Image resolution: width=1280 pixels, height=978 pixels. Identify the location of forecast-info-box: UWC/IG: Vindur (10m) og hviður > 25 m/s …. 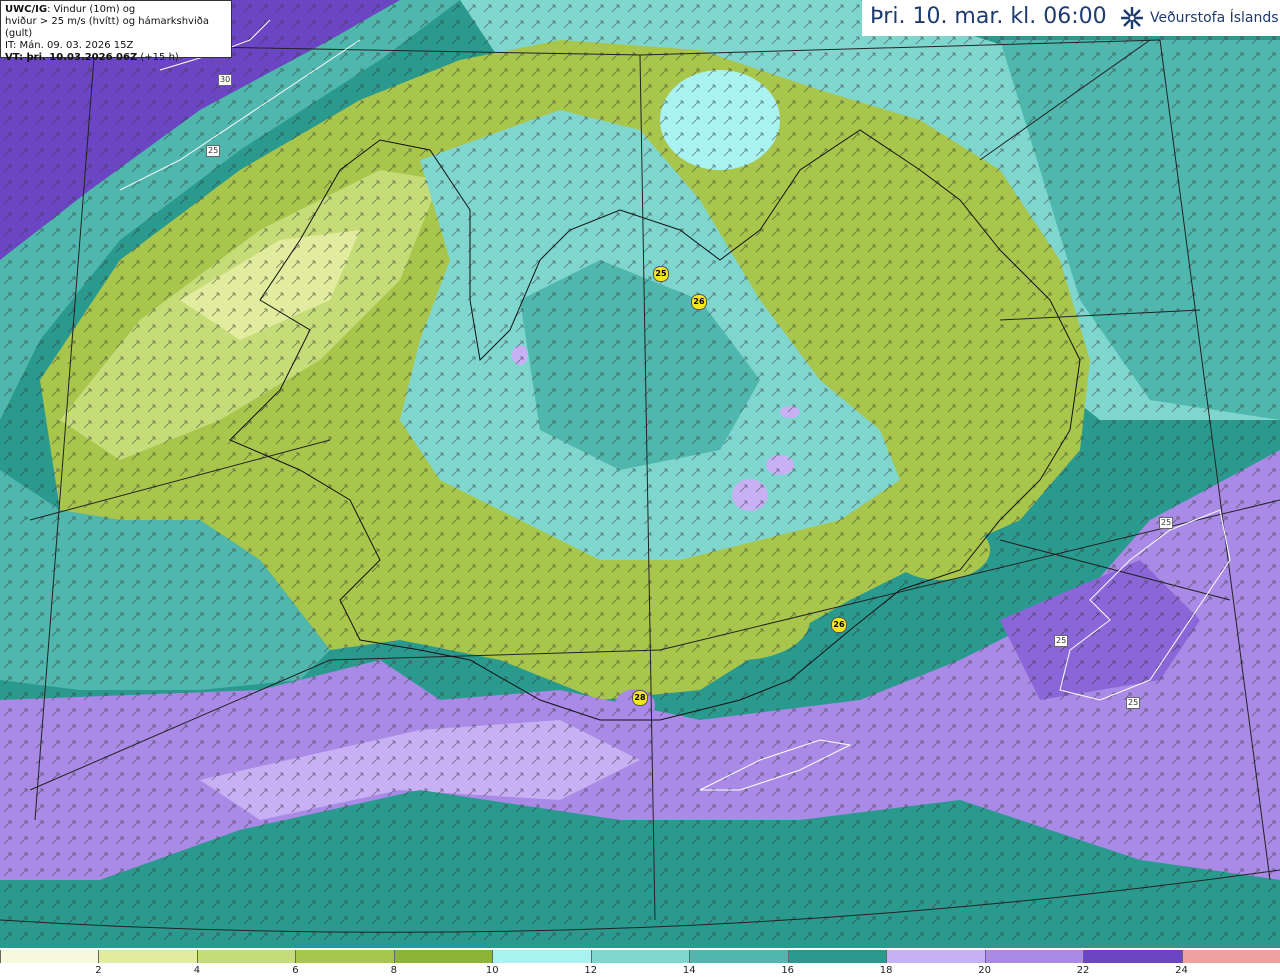
(116, 31).